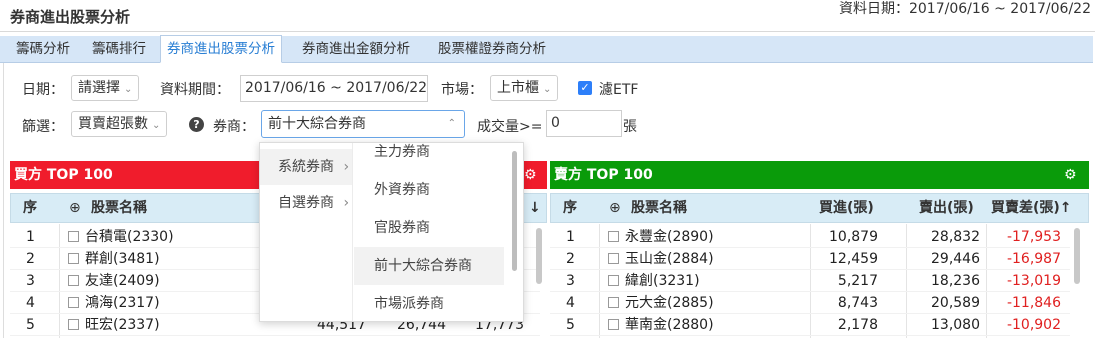  What do you see at coordinates (429, 228) in the screenshot?
I see `menu-option-government: 官股券商` at bounding box center [429, 228].